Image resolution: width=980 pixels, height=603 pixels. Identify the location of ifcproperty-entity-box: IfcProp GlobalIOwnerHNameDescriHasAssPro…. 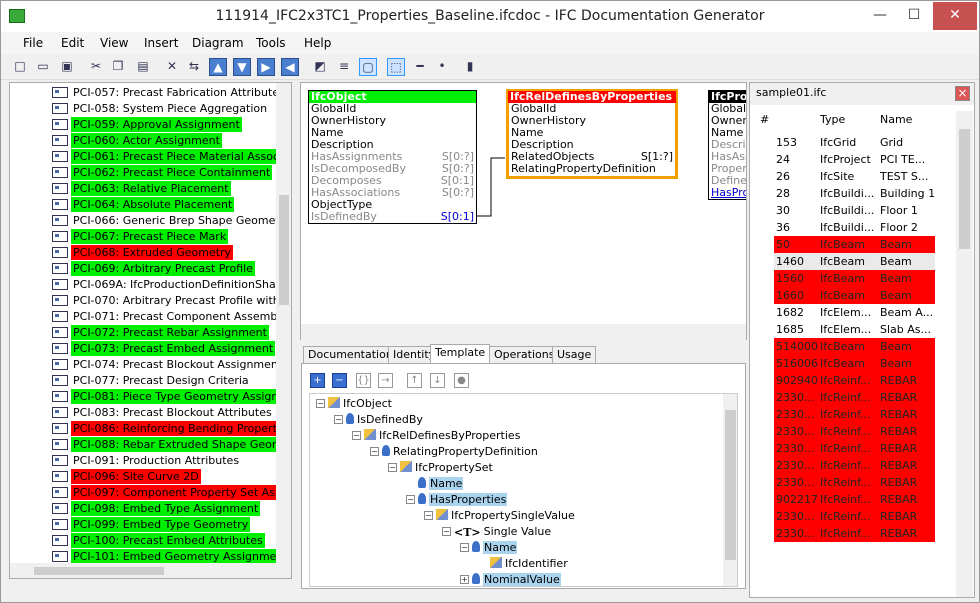
(727, 145).